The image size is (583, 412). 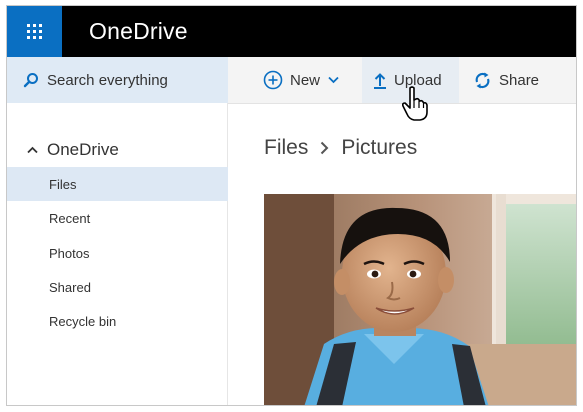 I want to click on share-button-label: Share, so click(x=519, y=80).